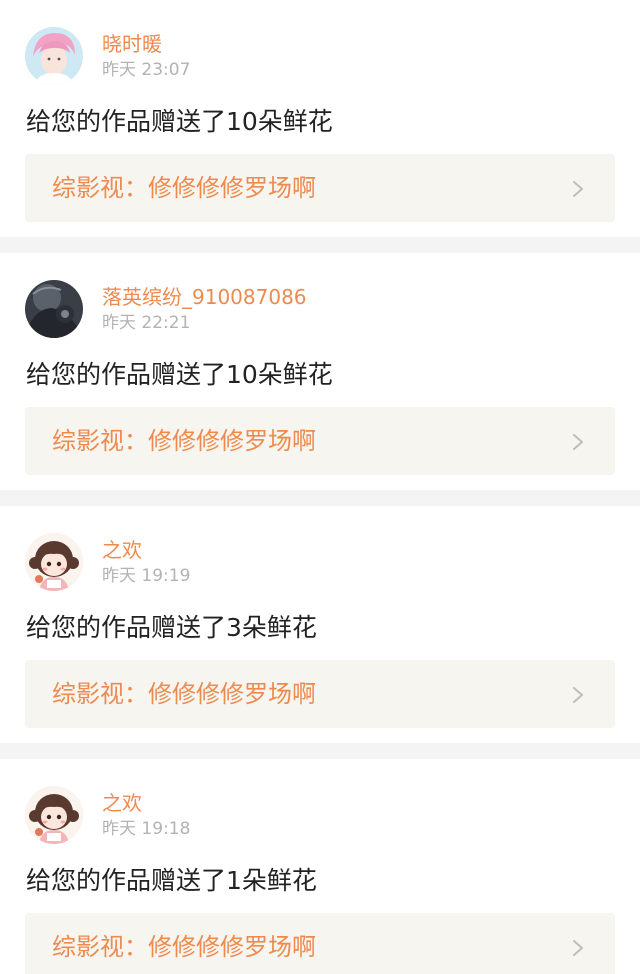  Describe the element at coordinates (146, 323) in the screenshot. I see `timestamp: 昨天 22:21` at that location.